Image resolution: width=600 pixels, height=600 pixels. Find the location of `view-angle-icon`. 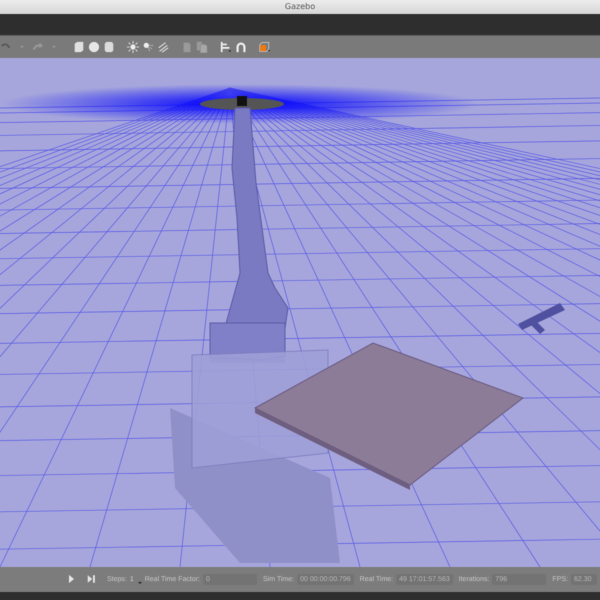

view-angle-icon is located at coordinates (265, 46).